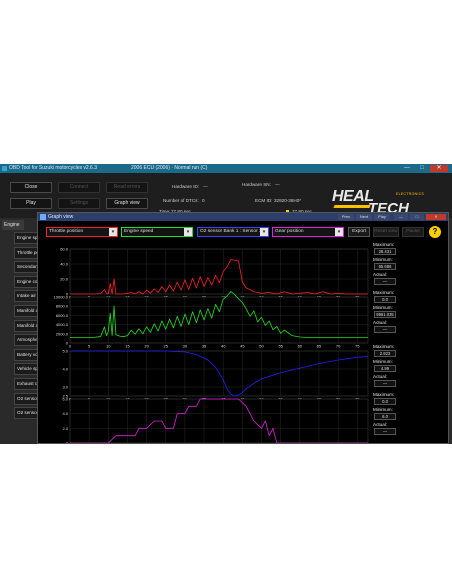  I want to click on sidebar-item: Throttle po, so click(26, 252).